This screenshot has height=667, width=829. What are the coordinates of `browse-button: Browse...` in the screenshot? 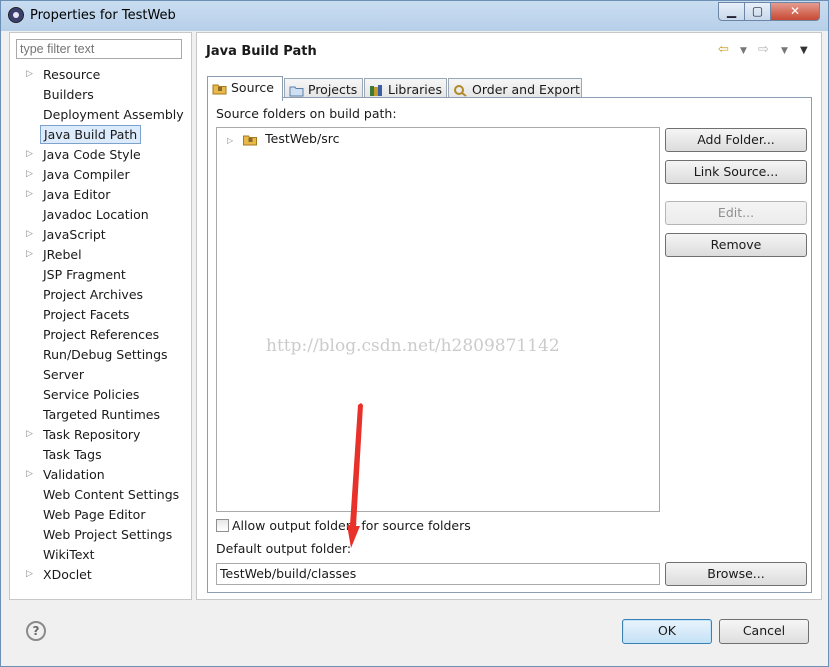 It's located at (736, 574).